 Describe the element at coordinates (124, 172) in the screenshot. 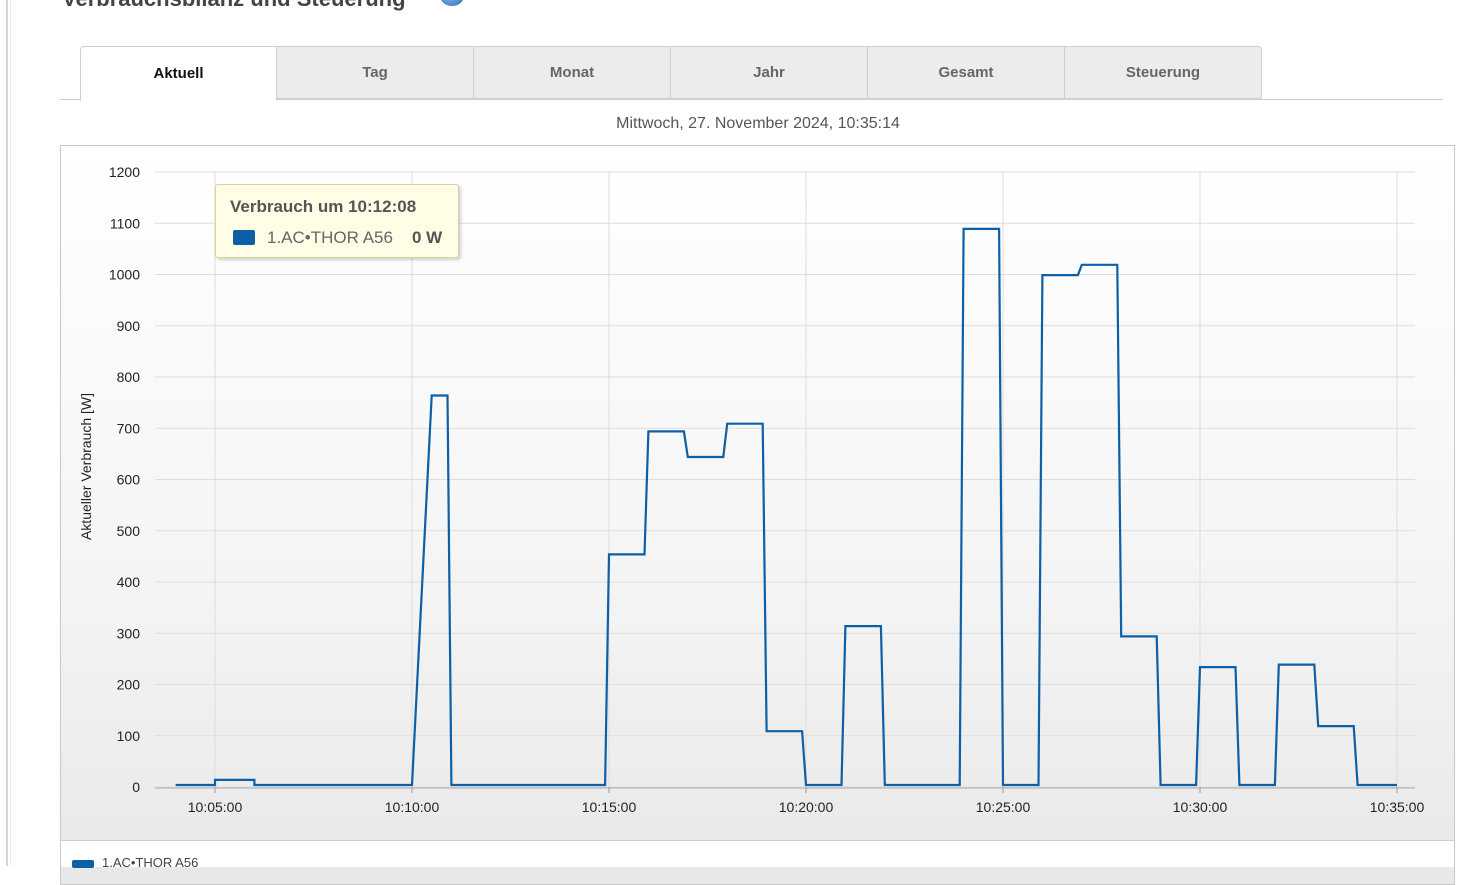

I see `y-tick-label: 1200` at that location.